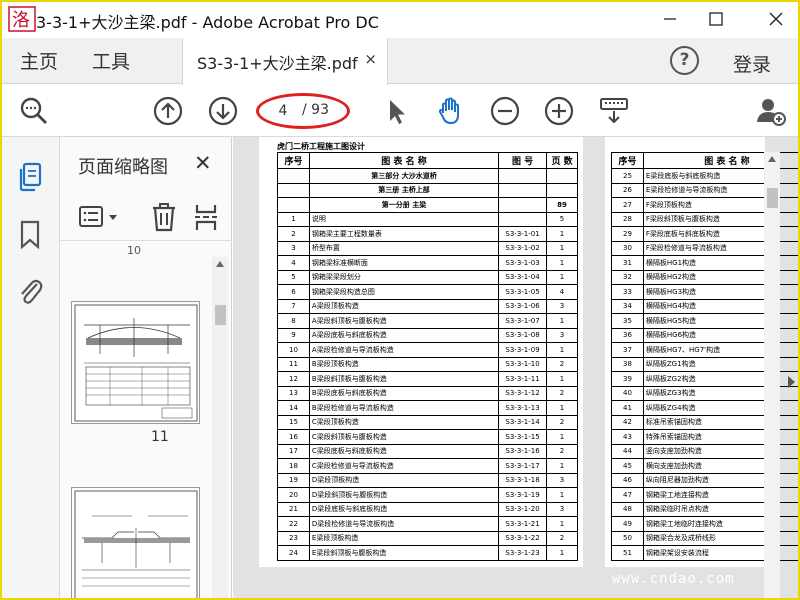 The height and width of the screenshot is (600, 800). I want to click on thumbnail-scrollbar-thumb, so click(220, 315).